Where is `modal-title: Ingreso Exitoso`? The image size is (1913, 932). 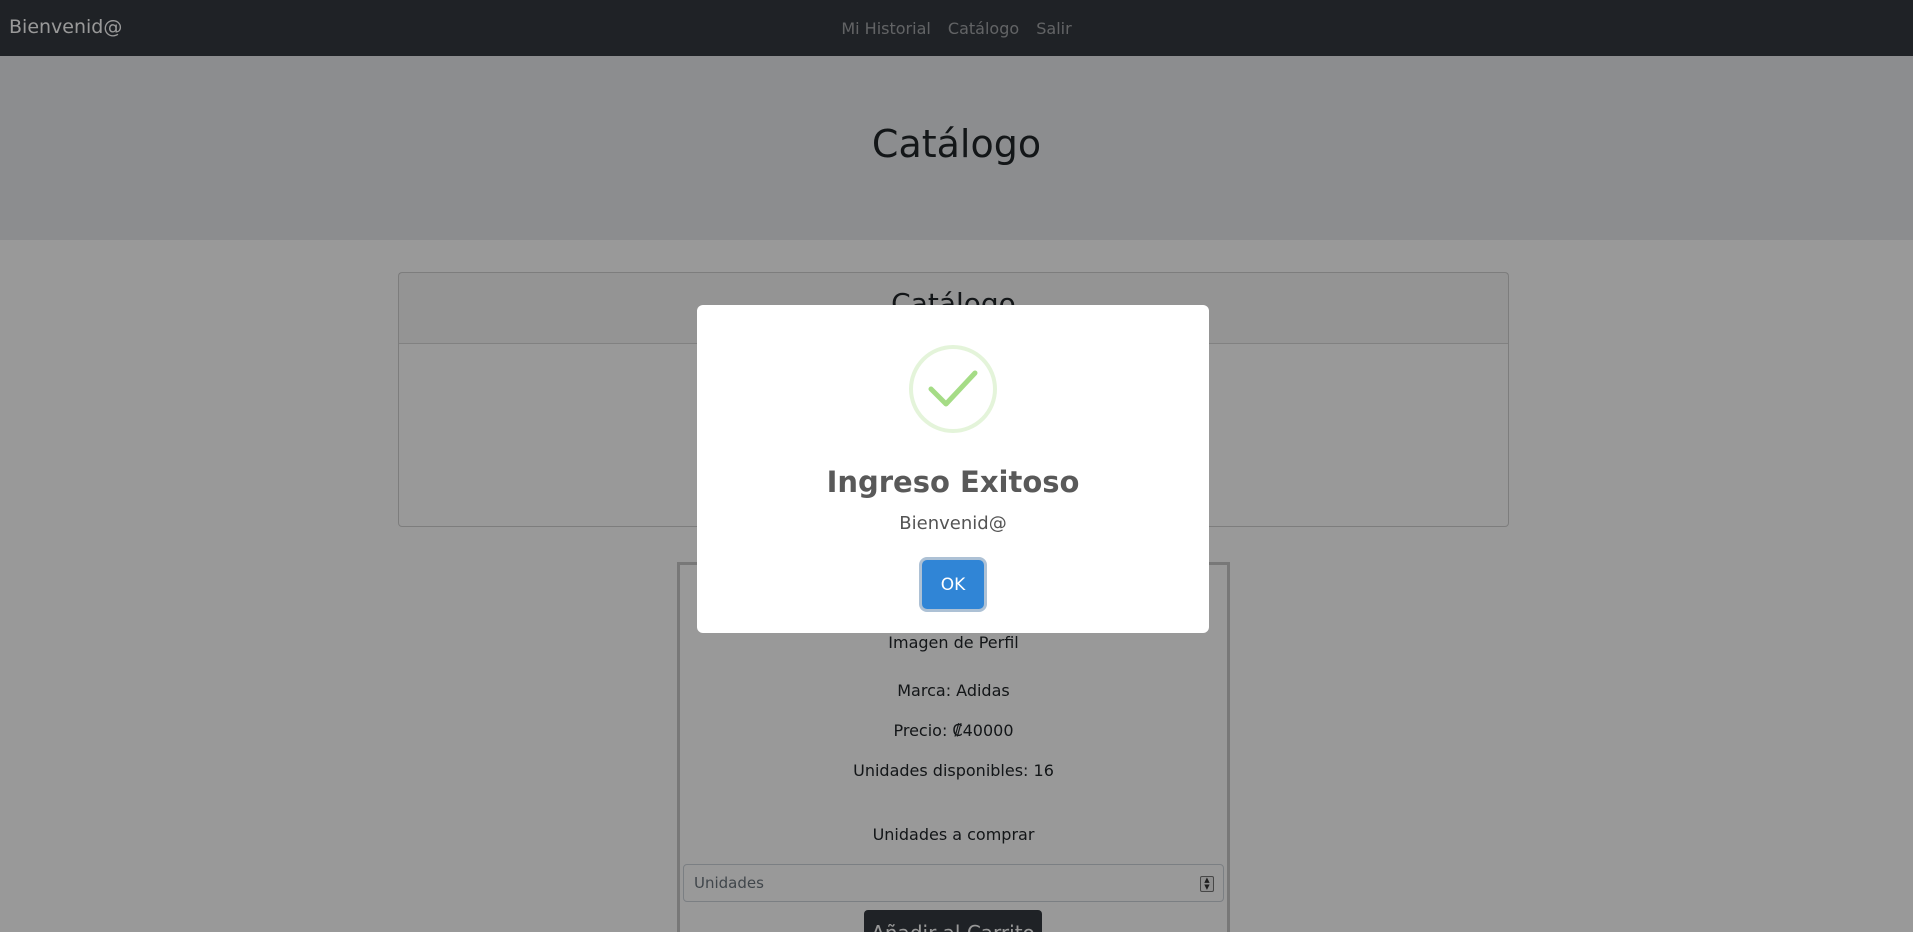
modal-title: Ingreso Exitoso is located at coordinates (953, 482).